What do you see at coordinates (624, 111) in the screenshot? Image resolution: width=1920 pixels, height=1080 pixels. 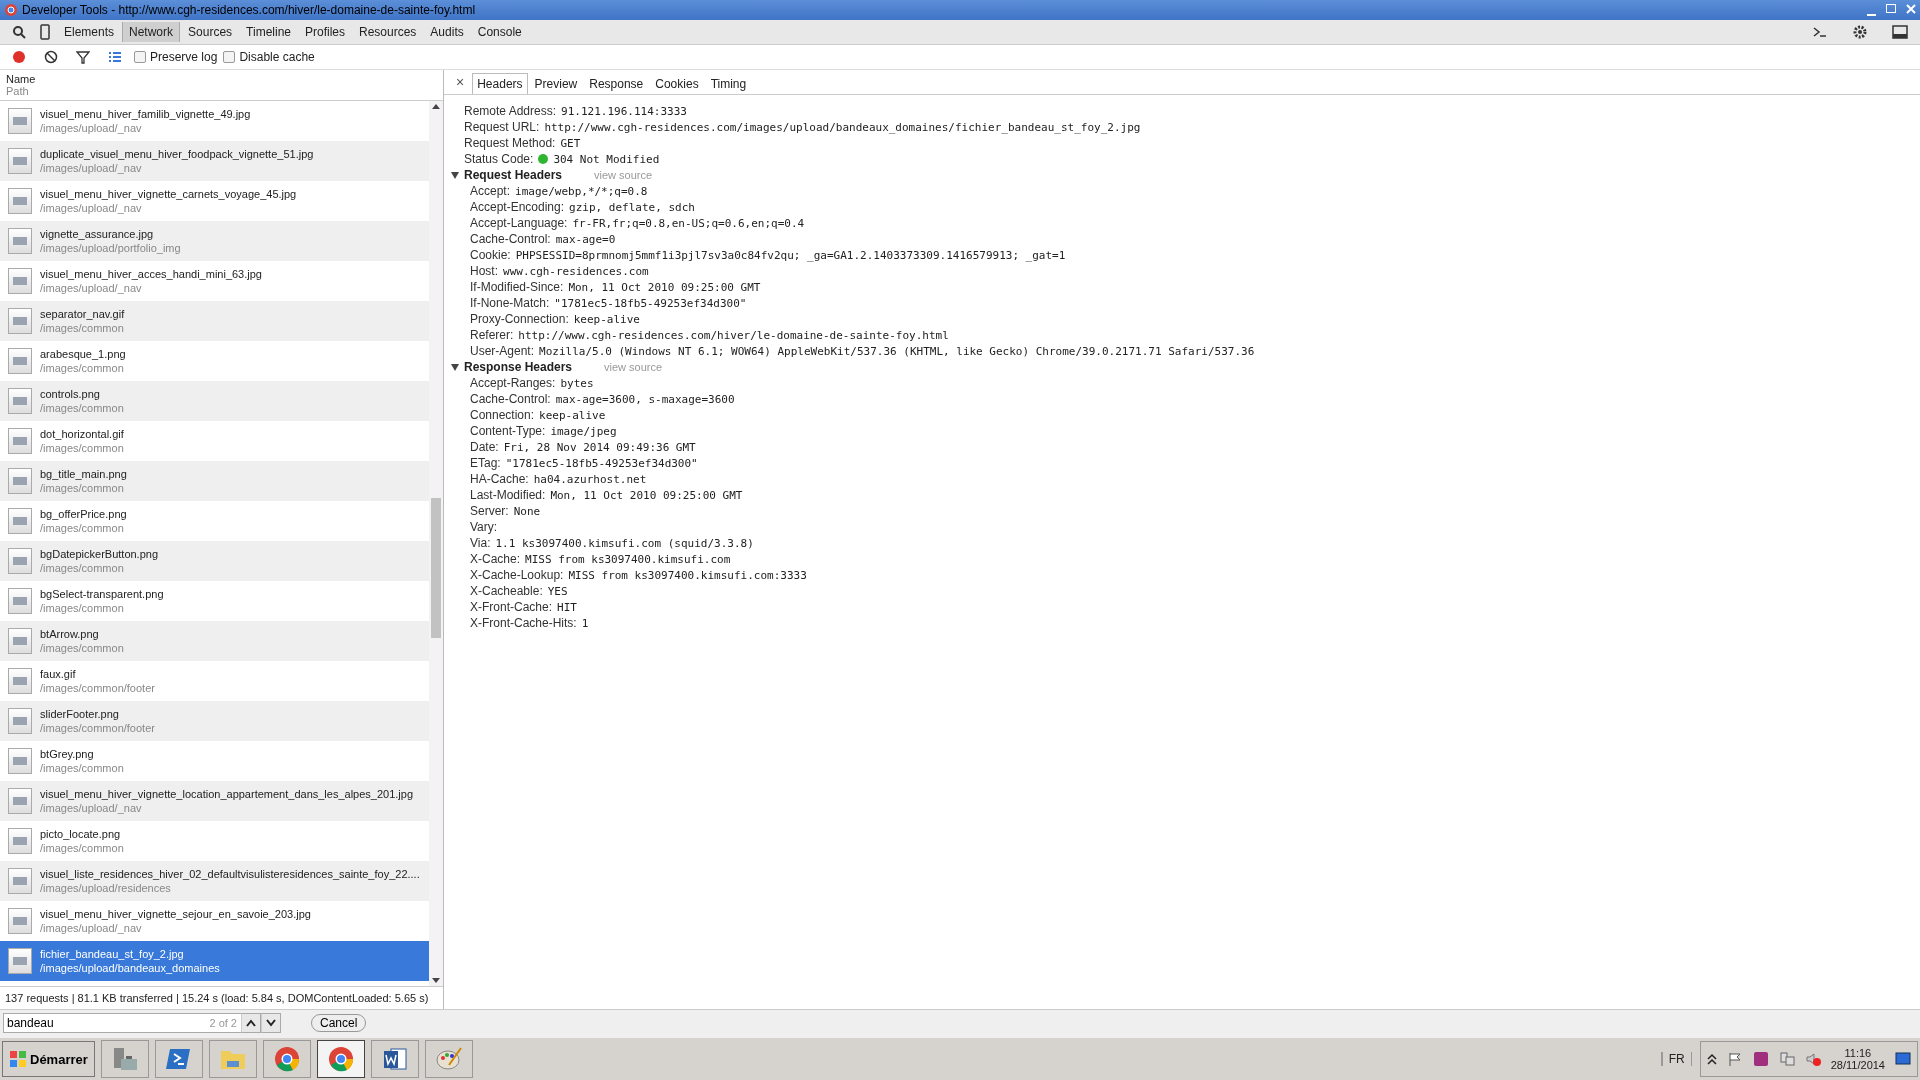 I see `header-value: 91.121.196.114:3333` at bounding box center [624, 111].